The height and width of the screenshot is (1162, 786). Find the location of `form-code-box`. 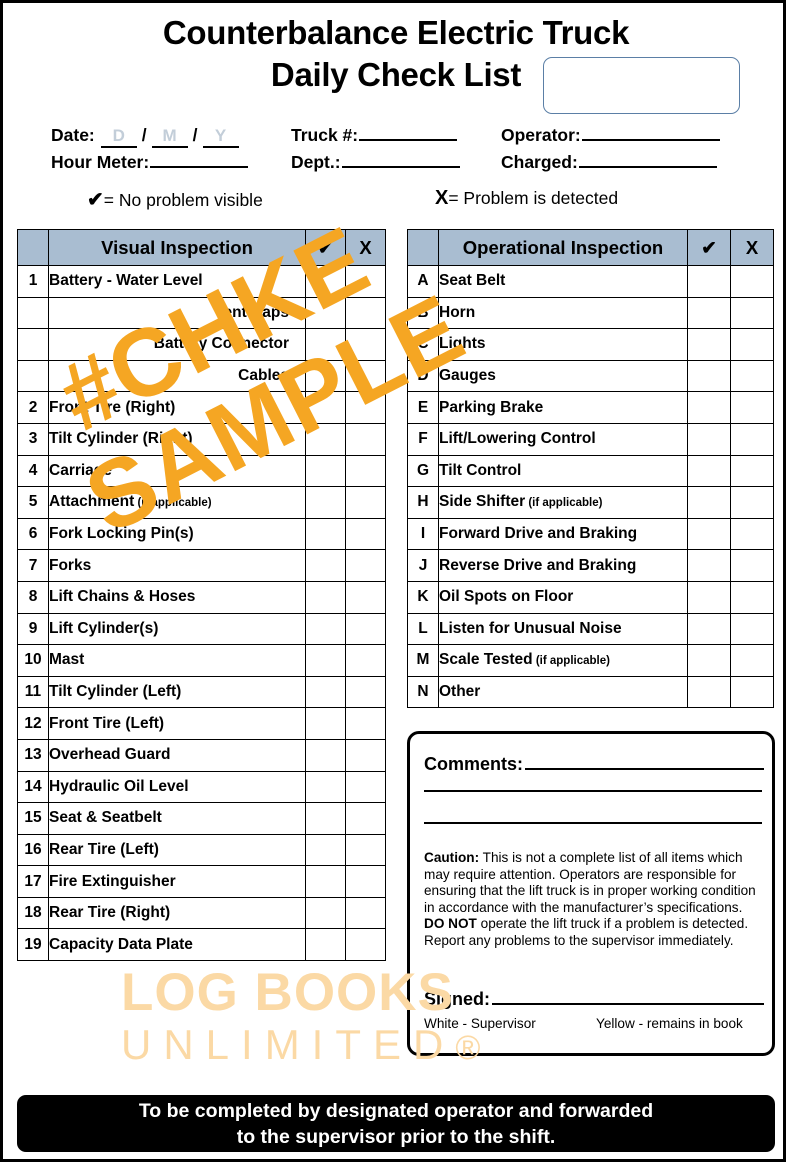

form-code-box is located at coordinates (641, 85).